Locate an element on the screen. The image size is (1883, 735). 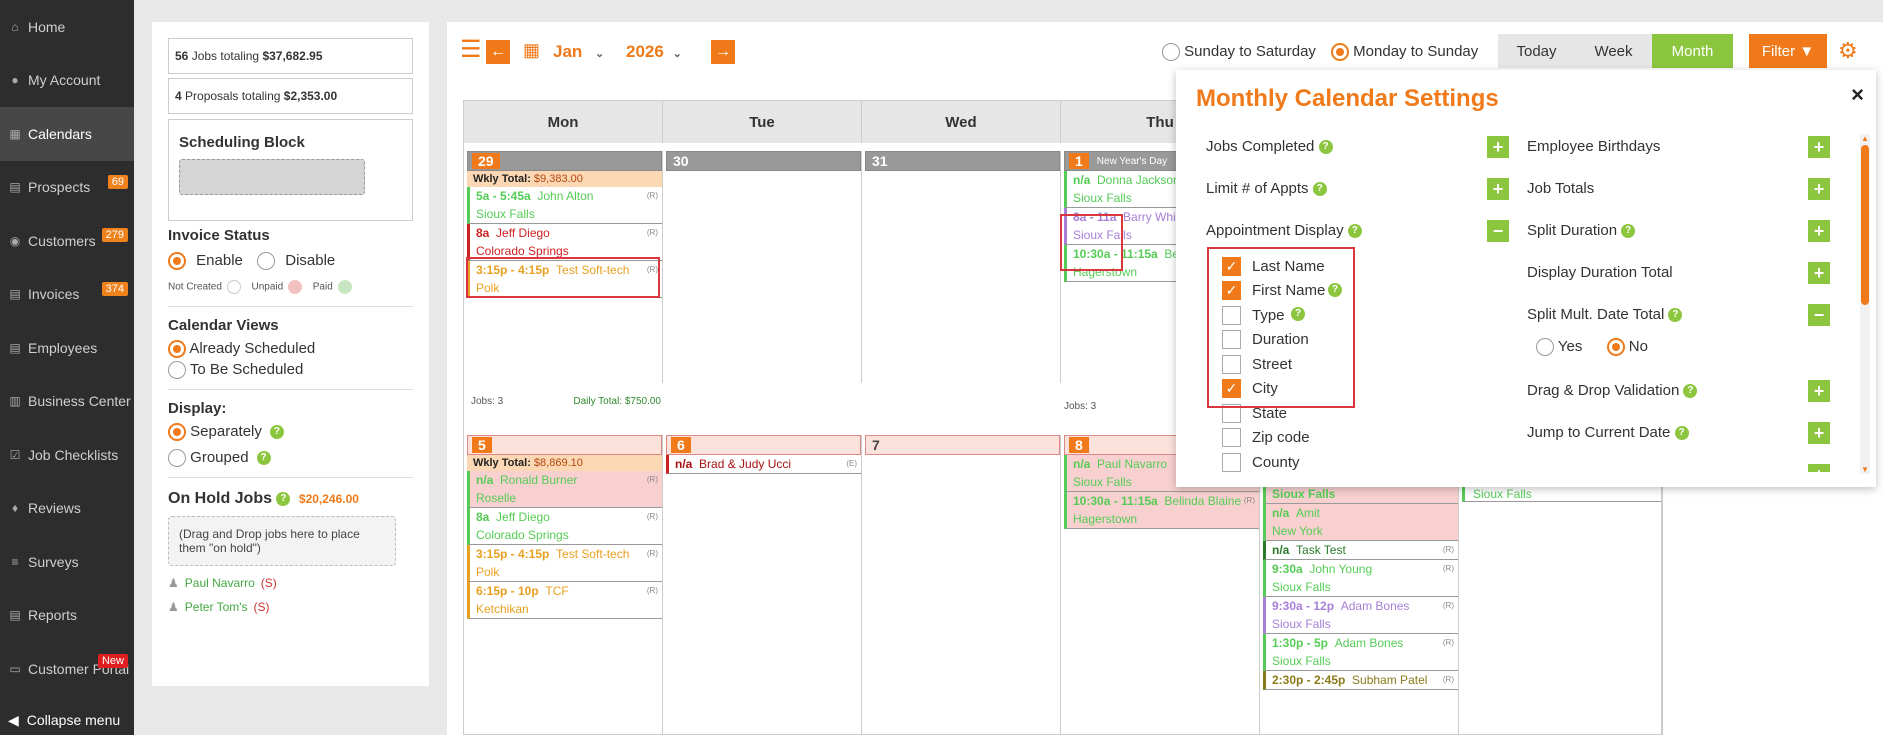
count-badge: 69 is located at coordinates (117, 181).